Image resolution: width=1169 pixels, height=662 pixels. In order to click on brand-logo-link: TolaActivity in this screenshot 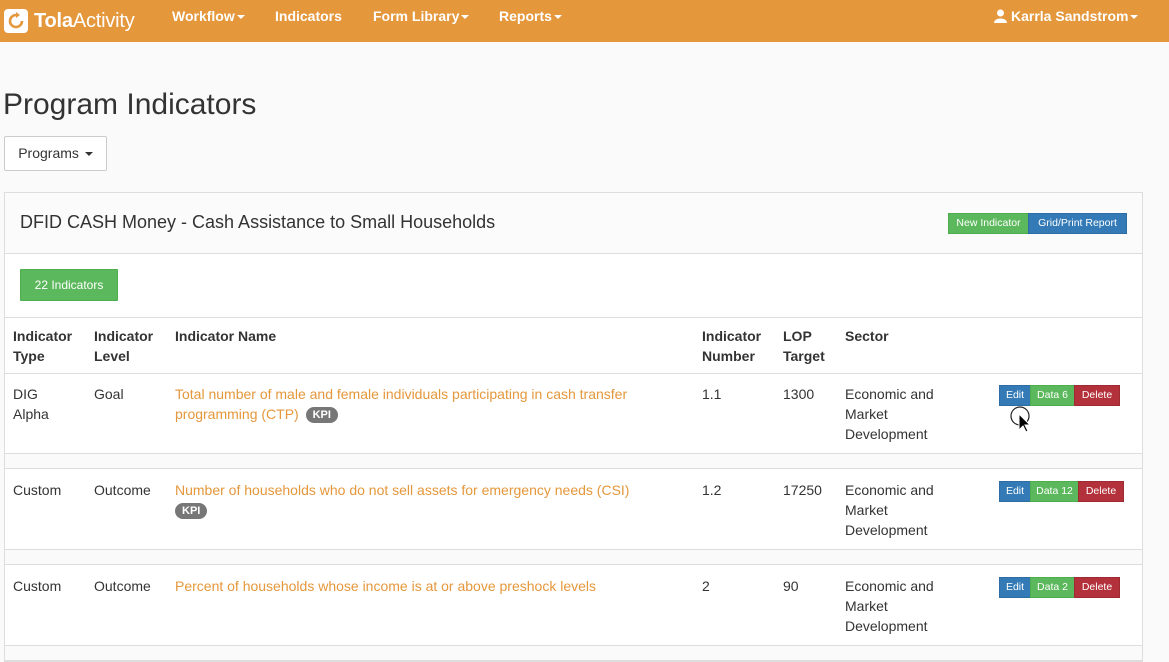, I will do `click(69, 21)`.